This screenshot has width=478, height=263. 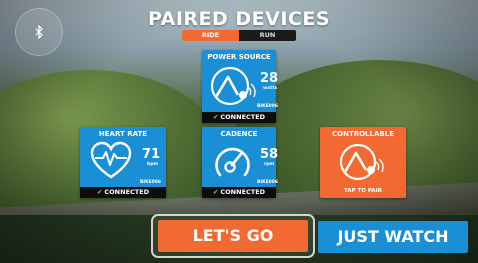 I want to click on sport-toggle: RIDE RUN, so click(x=239, y=35).